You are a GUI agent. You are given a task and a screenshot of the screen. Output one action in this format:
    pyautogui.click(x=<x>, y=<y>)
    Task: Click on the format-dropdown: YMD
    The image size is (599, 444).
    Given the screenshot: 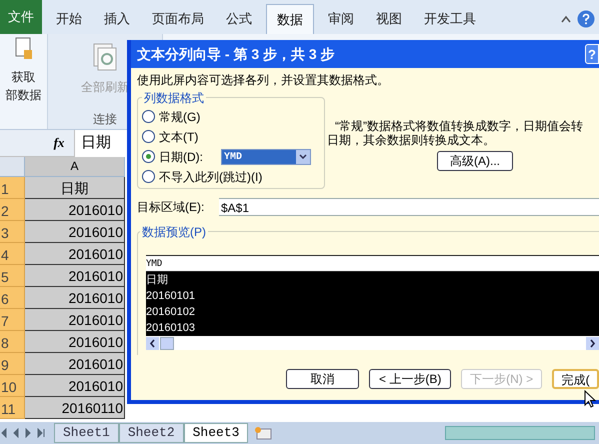 What is the action you would take?
    pyautogui.click(x=266, y=156)
    